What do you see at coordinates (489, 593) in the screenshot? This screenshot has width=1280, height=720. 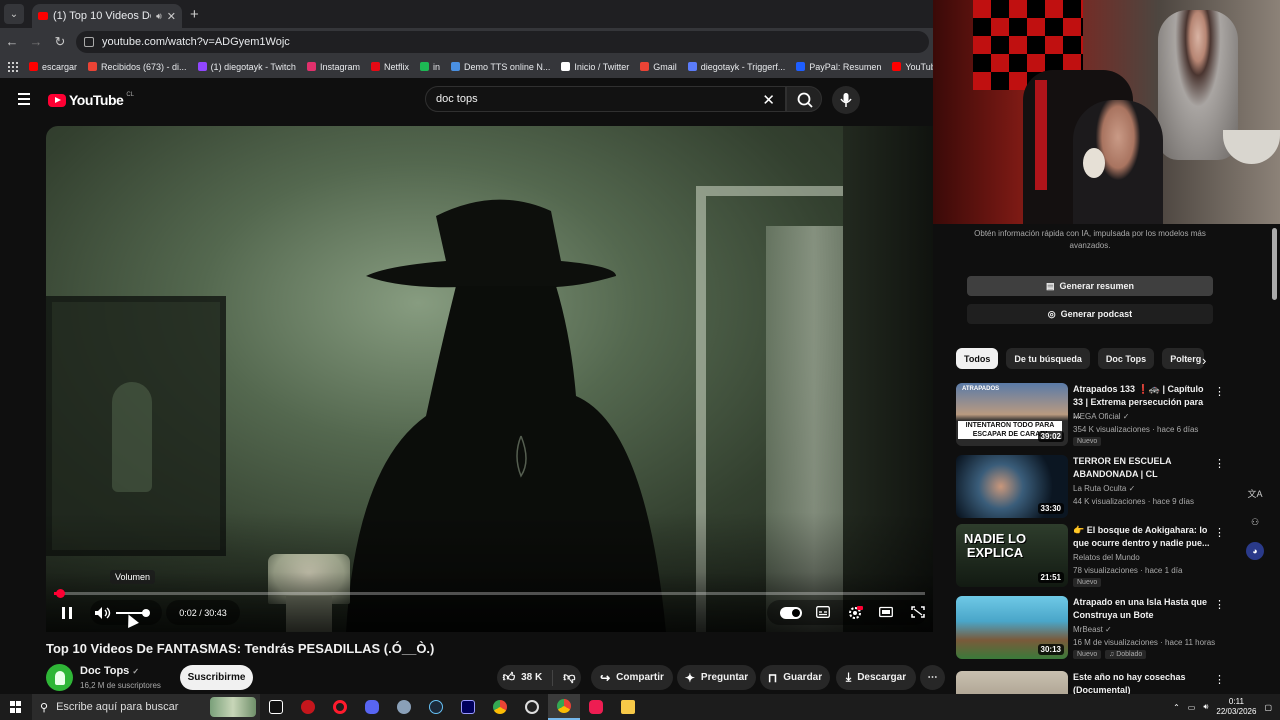 I see `progress-bar` at bounding box center [489, 593].